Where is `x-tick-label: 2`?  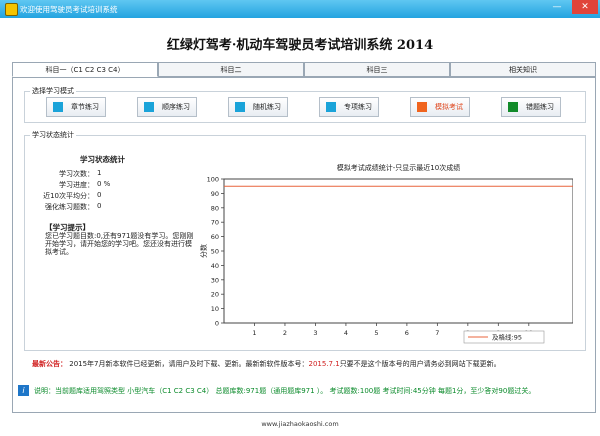
x-tick-label: 2 is located at coordinates (285, 333).